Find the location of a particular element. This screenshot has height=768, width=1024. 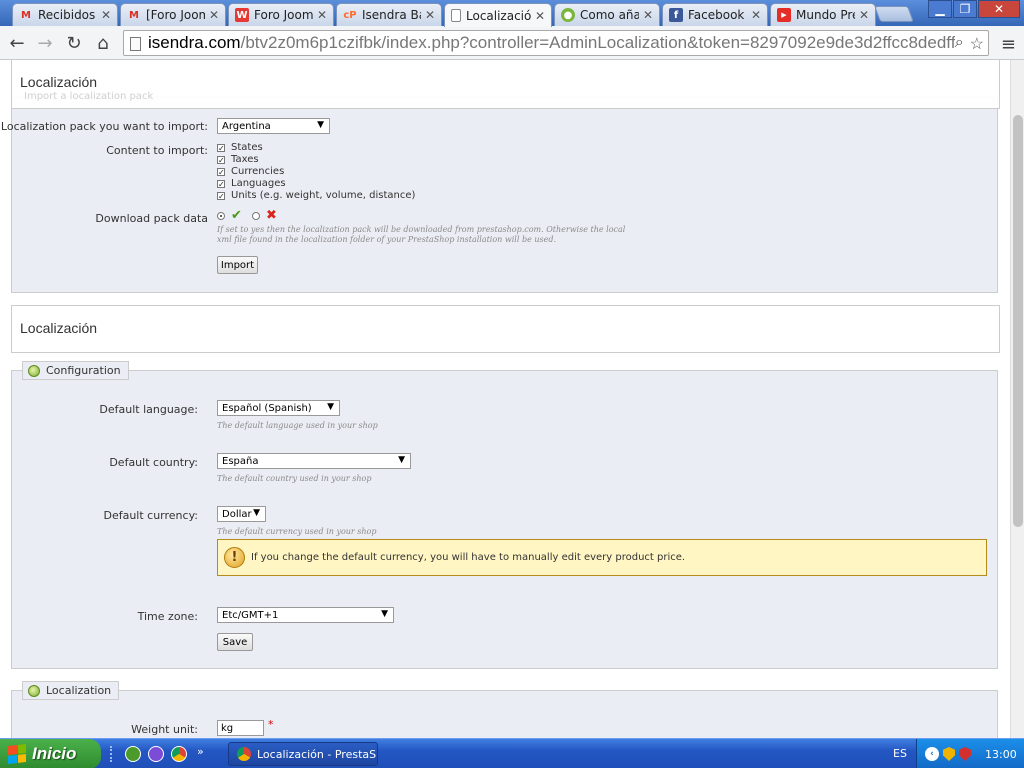

minimize-icon: ▁ is located at coordinates (940, 9).